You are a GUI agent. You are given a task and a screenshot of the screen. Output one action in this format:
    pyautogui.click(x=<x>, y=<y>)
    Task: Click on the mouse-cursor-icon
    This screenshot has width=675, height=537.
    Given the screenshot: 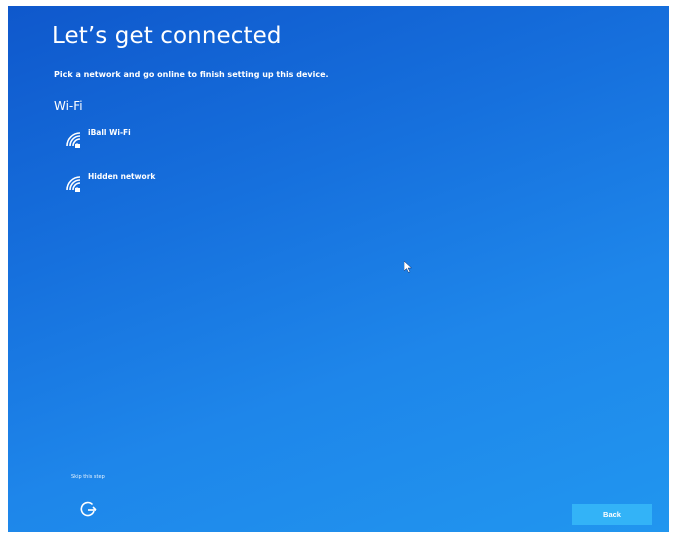 What is the action you would take?
    pyautogui.click(x=408, y=267)
    